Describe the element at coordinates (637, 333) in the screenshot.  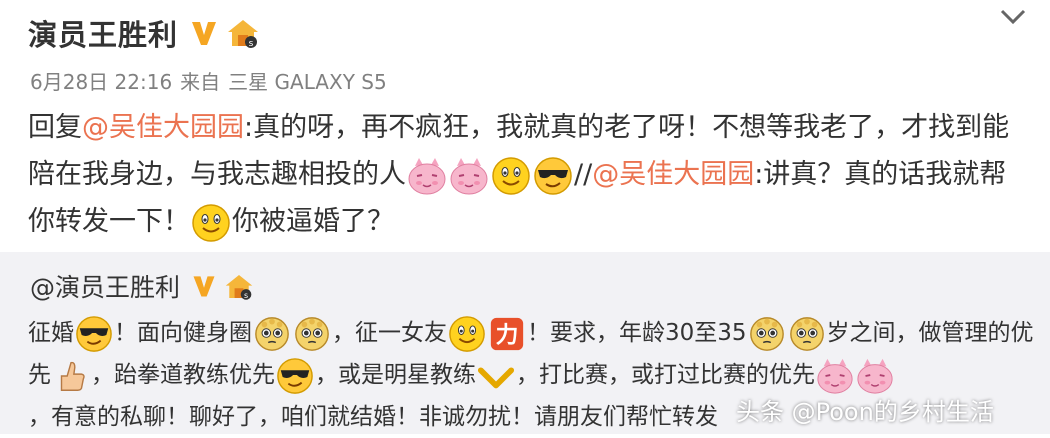
I see `post-text: ！要求，年龄30至35` at that location.